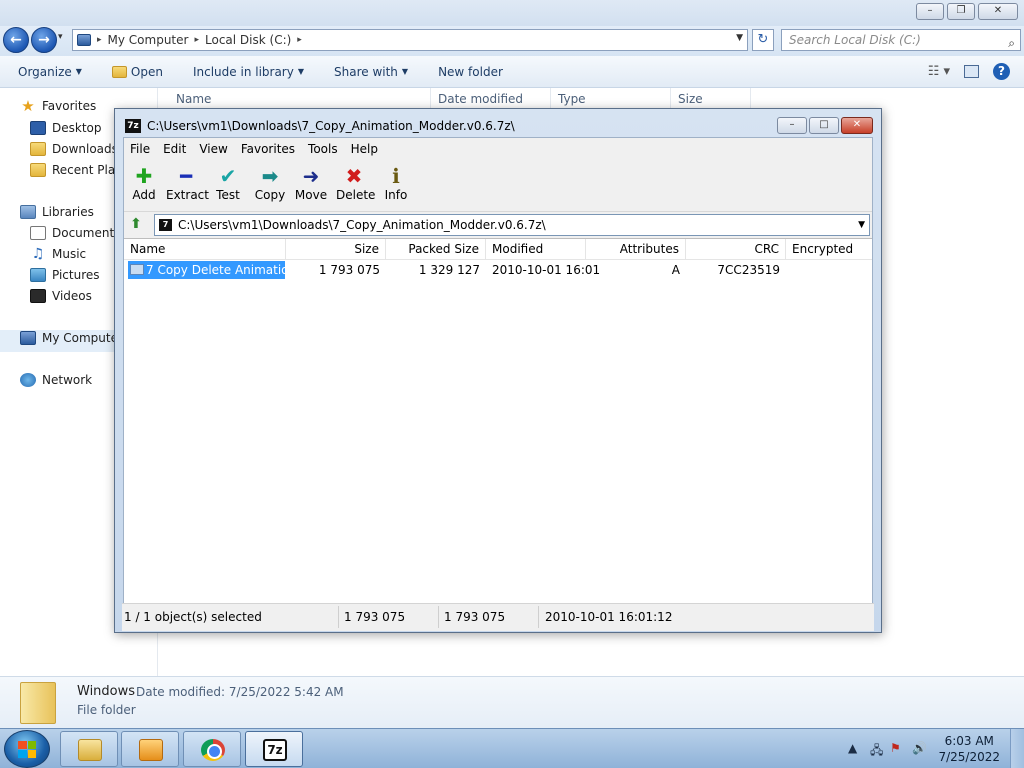 The height and width of the screenshot is (768, 1024). Describe the element at coordinates (270, 183) in the screenshot. I see `copy-button: ➡ Copy` at that location.